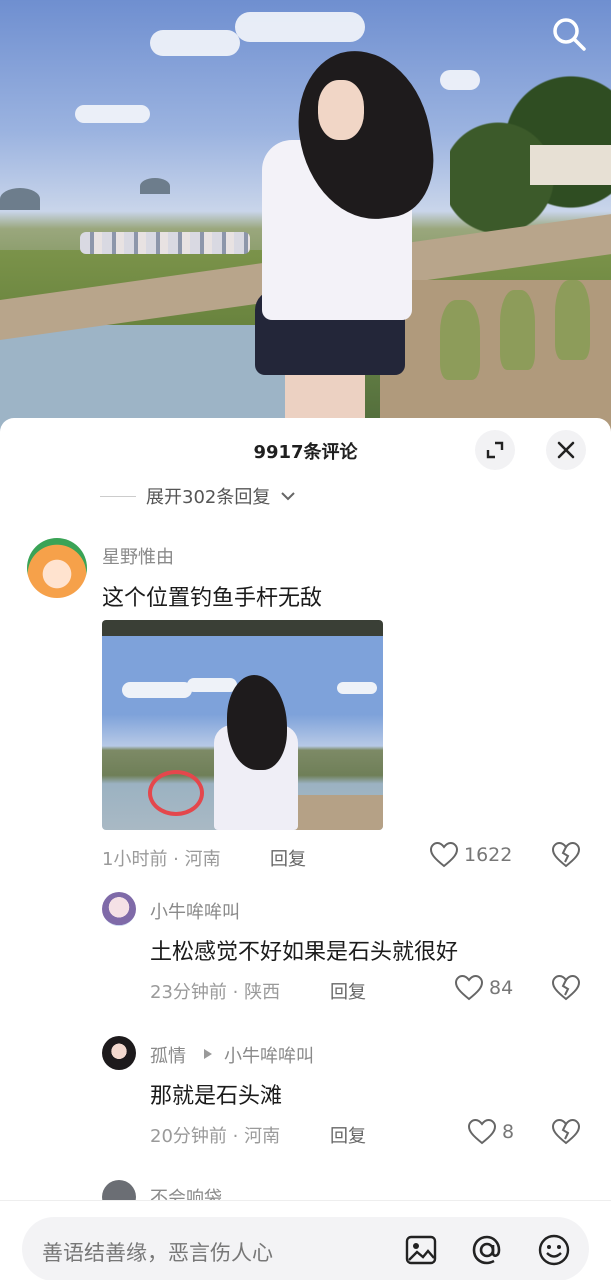 This screenshot has height=1280, width=611. Describe the element at coordinates (138, 556) in the screenshot. I see `comment-username: 星野惟由` at that location.